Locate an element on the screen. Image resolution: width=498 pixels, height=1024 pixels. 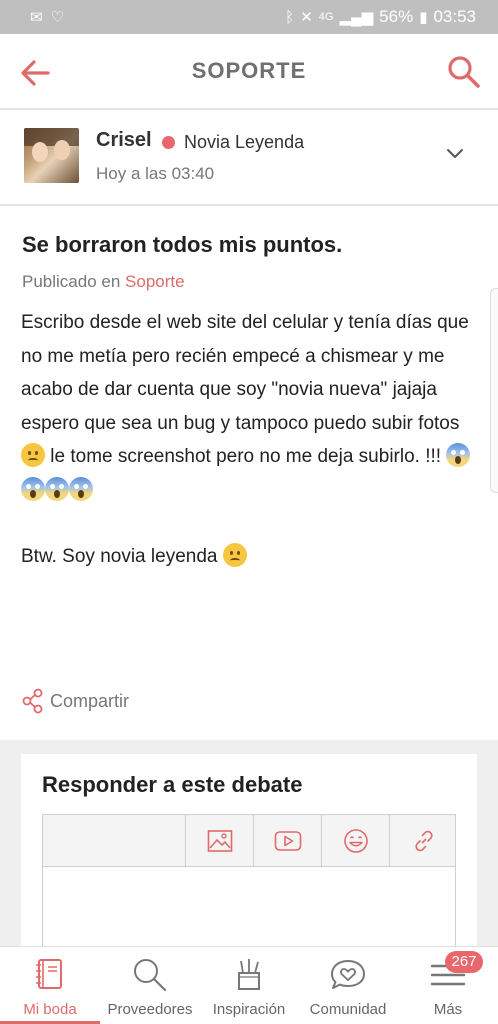
rank-dot-icon is located at coordinates (168, 142).